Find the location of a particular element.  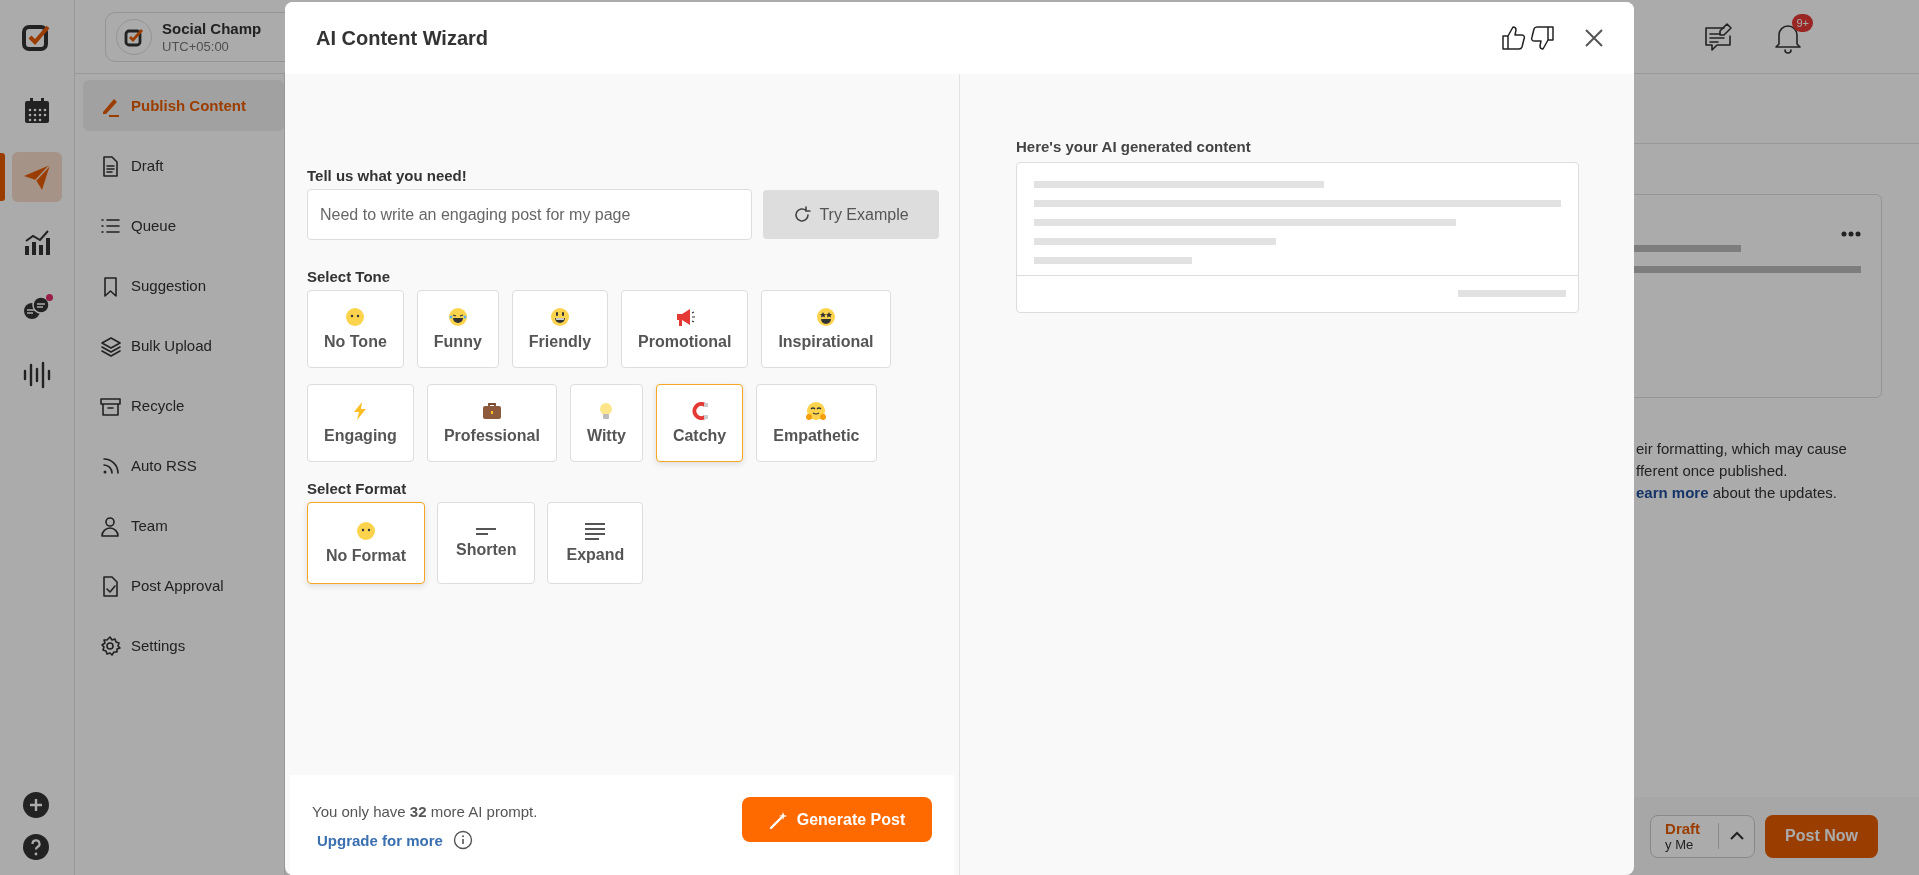

tone-option: Friendly is located at coordinates (560, 329).